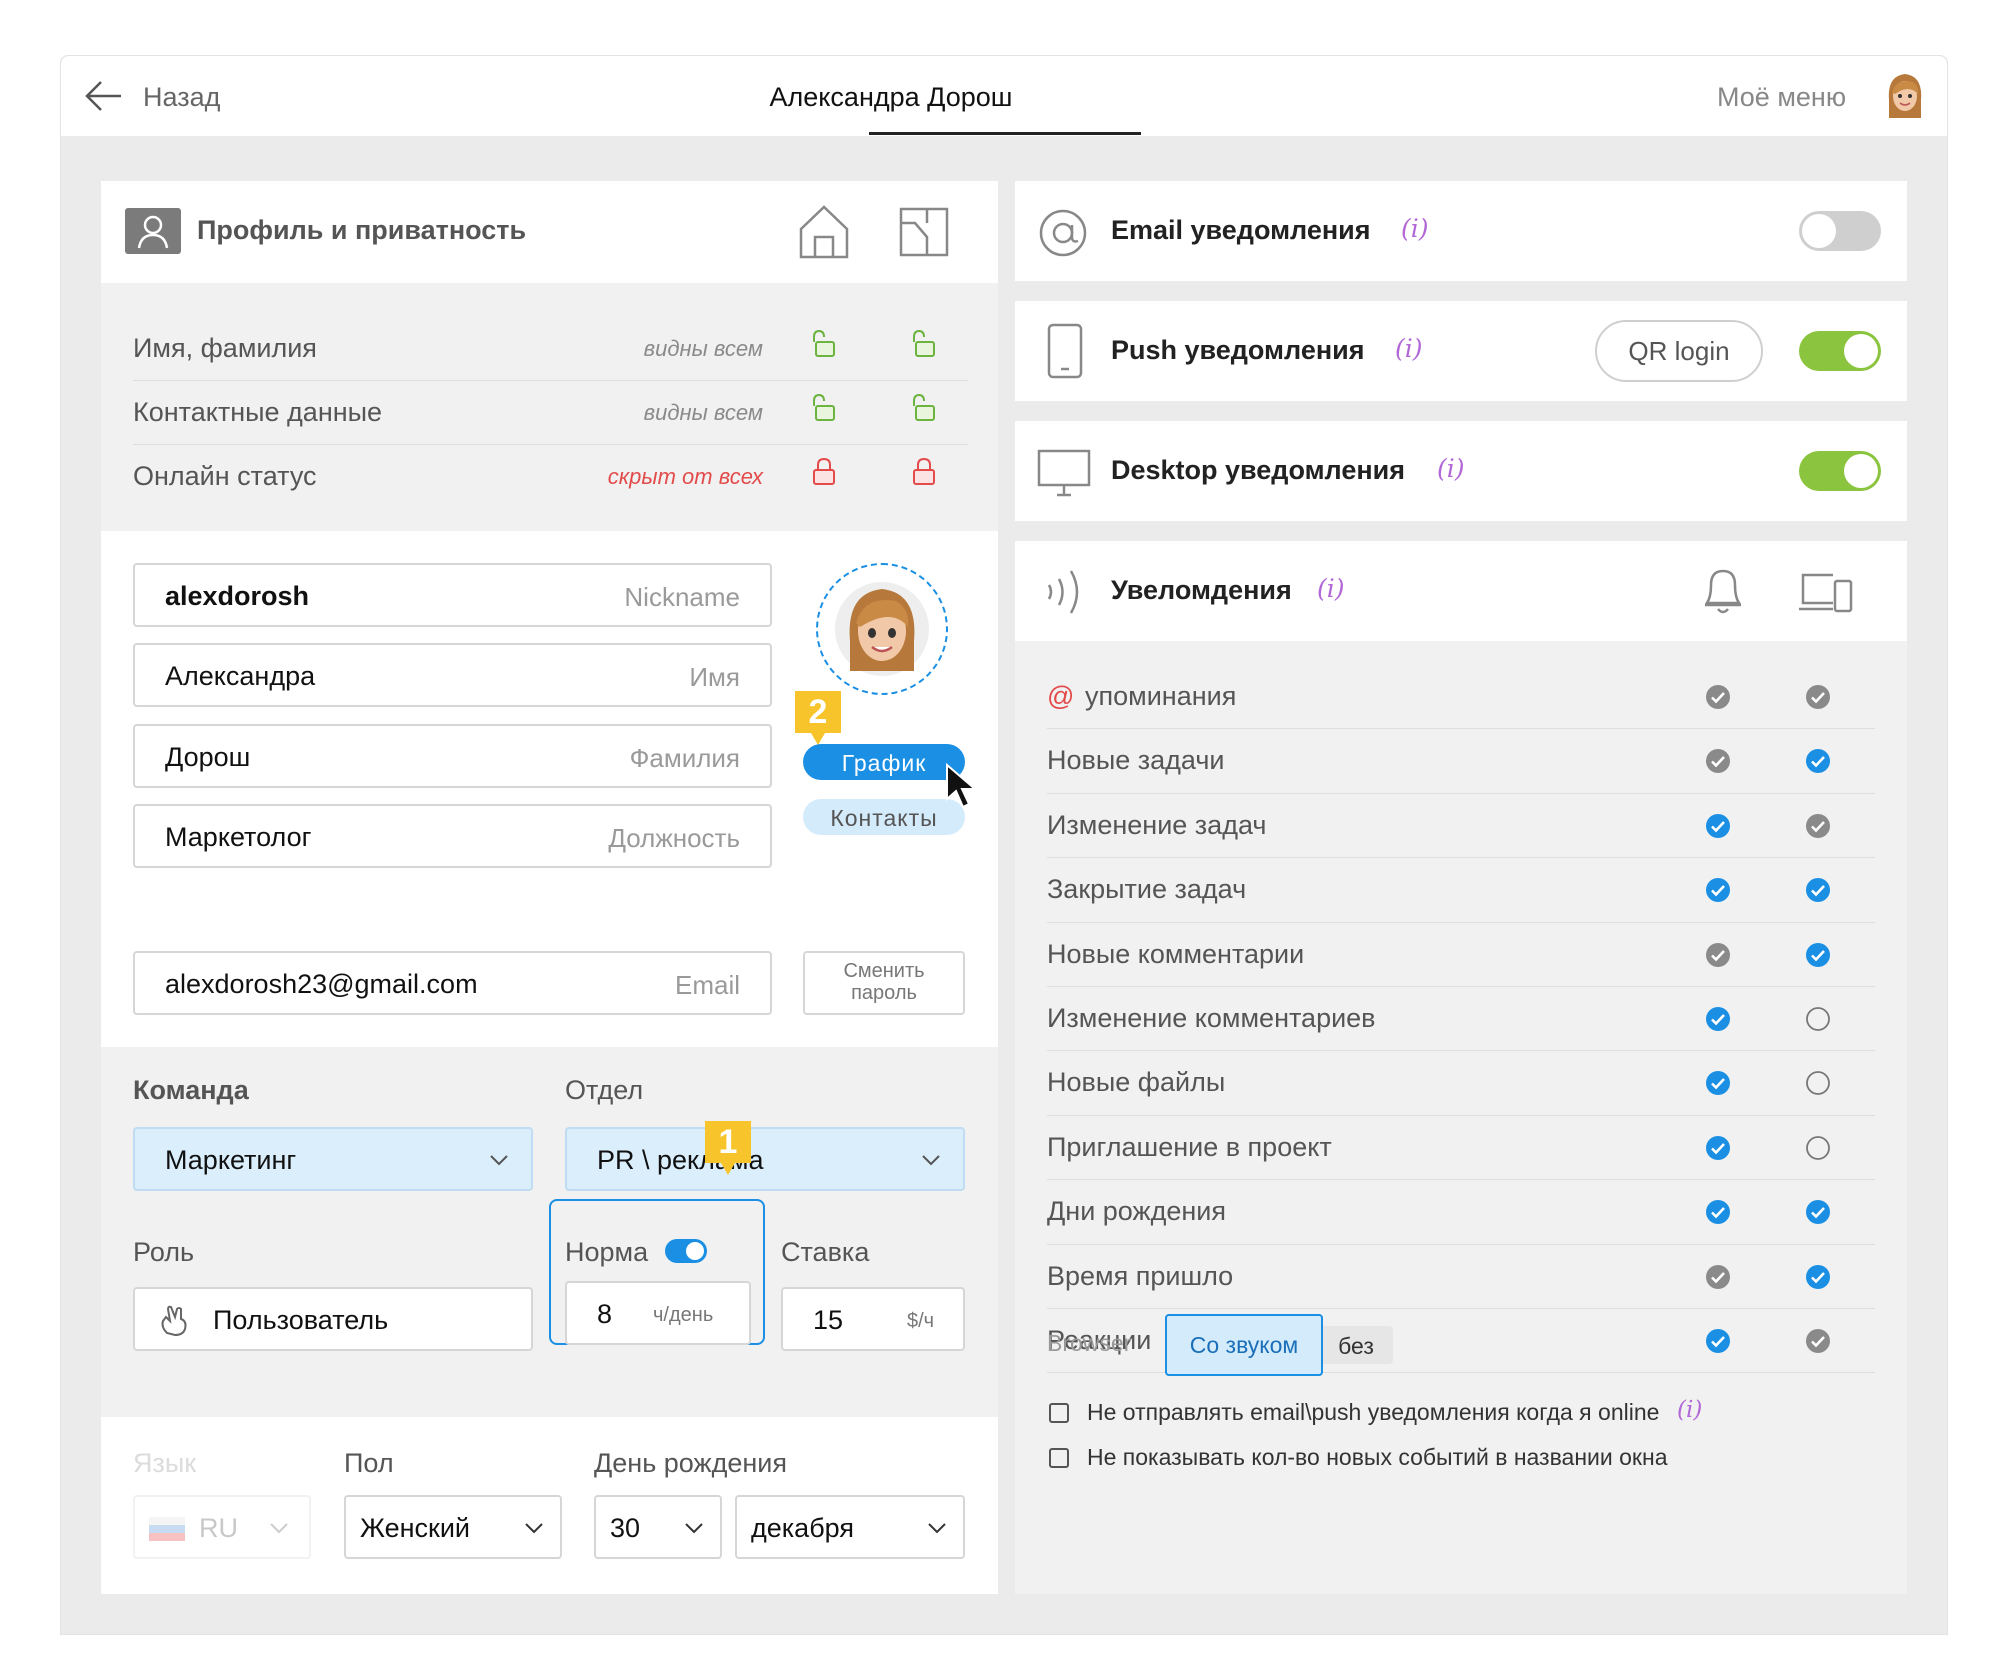 This screenshot has height=1678, width=2000. I want to click on schedule-button: График, so click(884, 762).